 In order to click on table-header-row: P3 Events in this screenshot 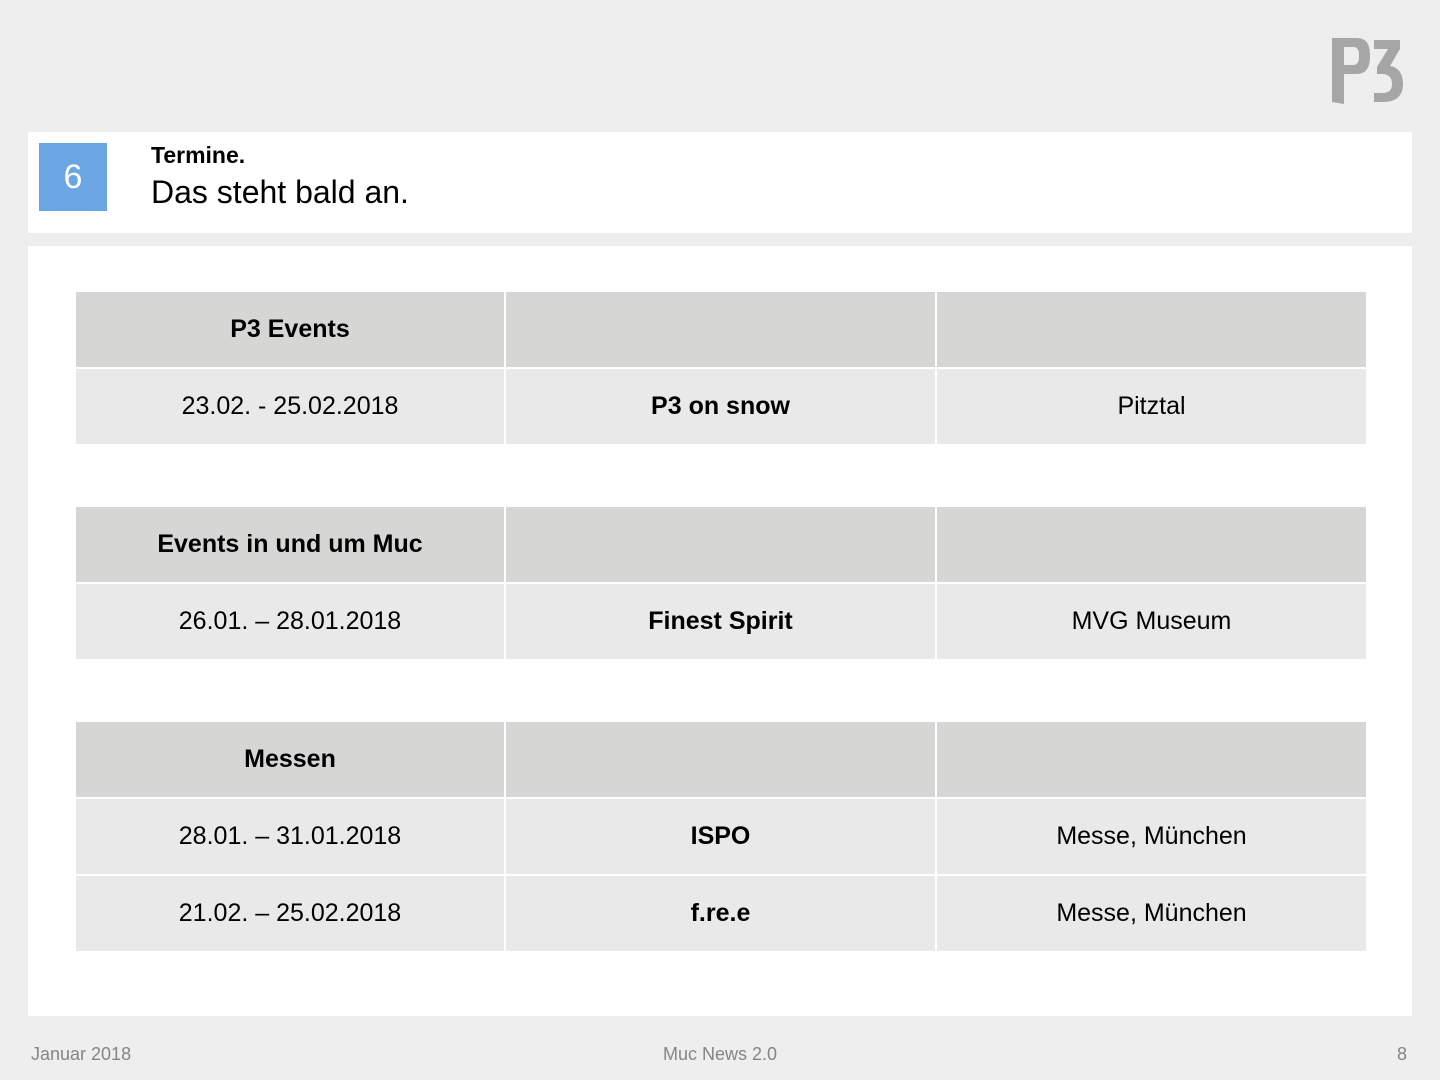, I will do `click(721, 329)`.